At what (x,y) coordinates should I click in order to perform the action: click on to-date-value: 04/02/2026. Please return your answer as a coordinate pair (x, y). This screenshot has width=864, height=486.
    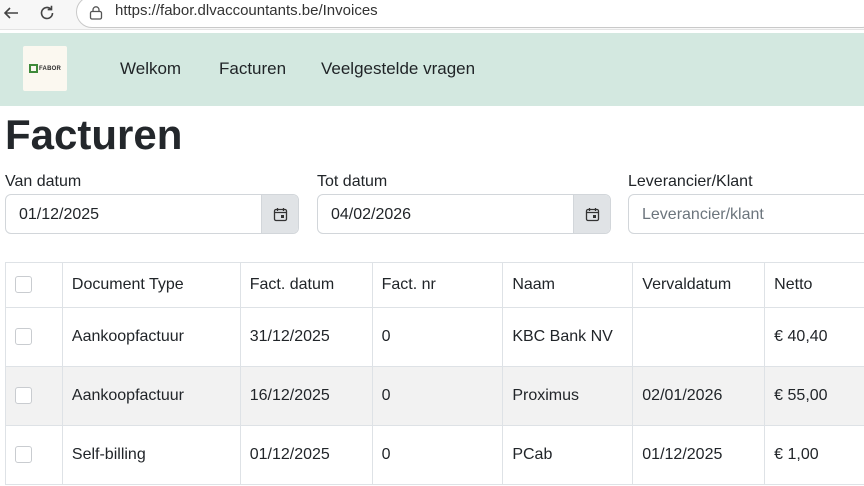
    Looking at the image, I should click on (371, 214).